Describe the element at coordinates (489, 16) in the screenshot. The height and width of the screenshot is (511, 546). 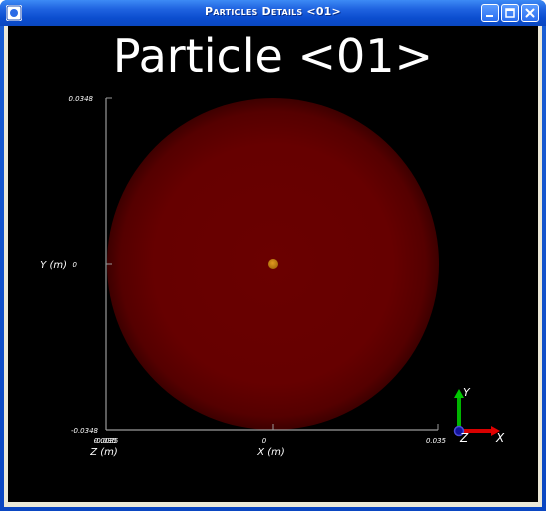
I see `minimize-icon` at that location.